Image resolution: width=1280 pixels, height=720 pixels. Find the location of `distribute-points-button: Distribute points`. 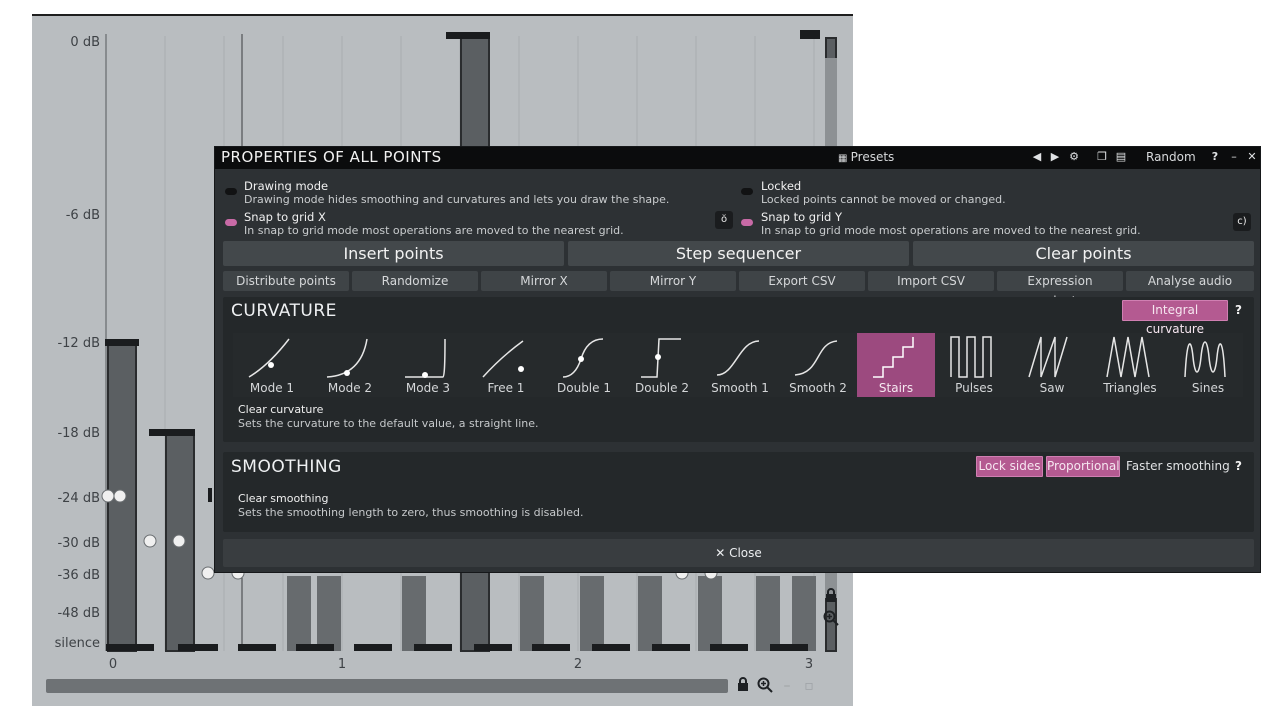

distribute-points-button: Distribute points is located at coordinates (286, 281).